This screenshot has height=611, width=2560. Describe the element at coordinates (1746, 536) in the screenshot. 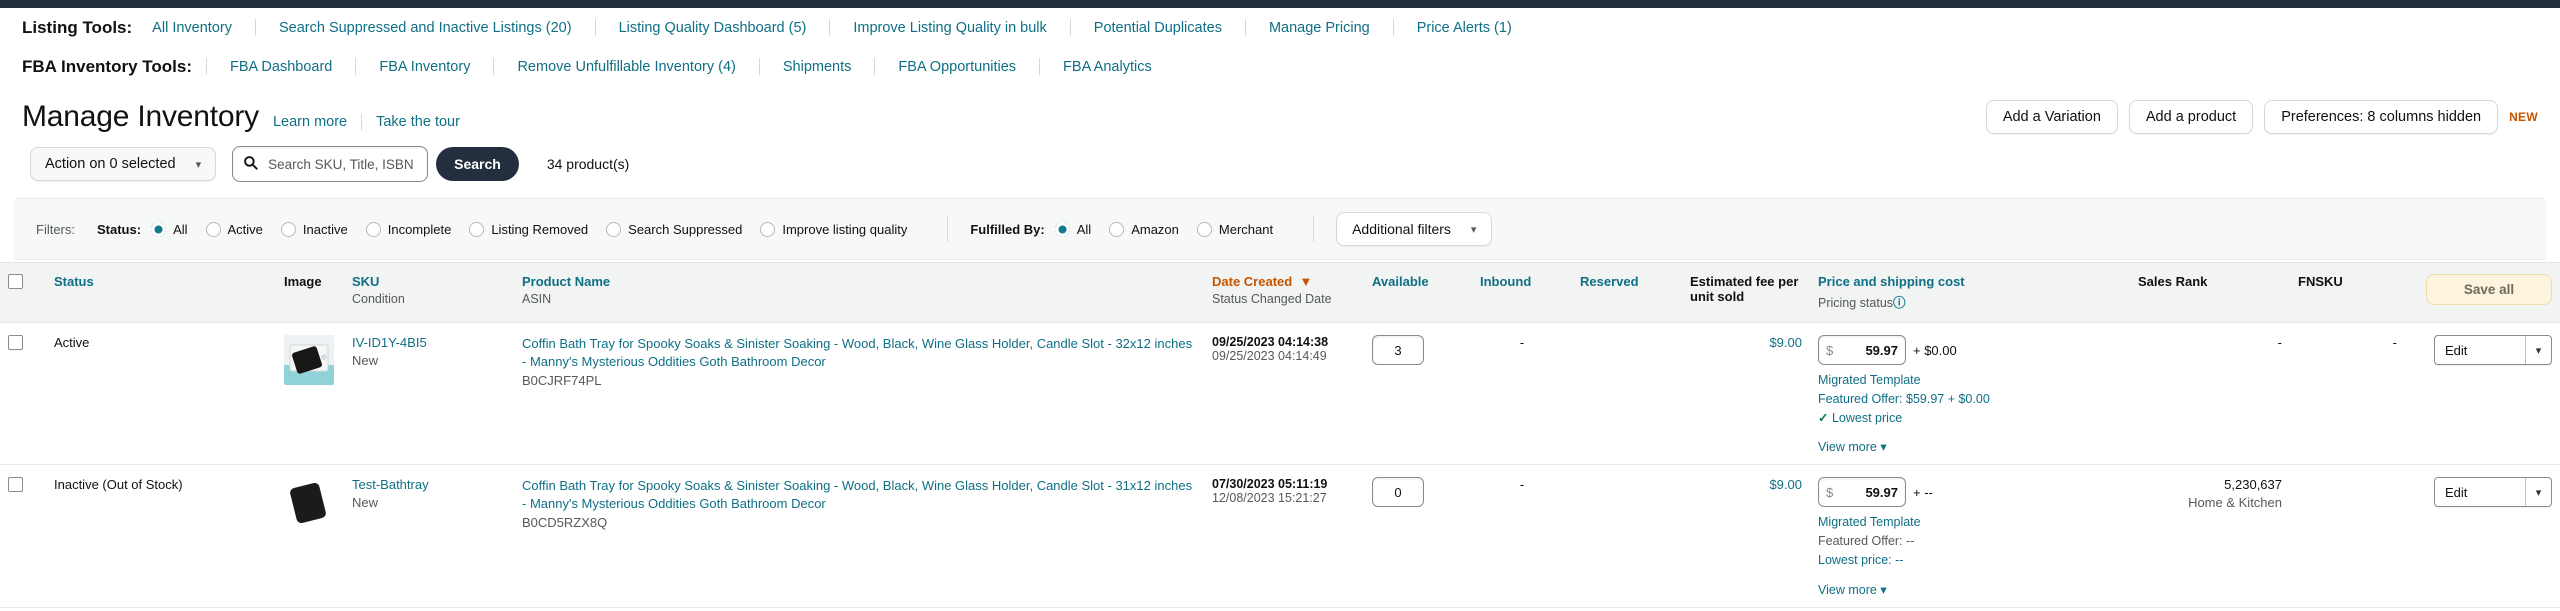

I see `row-estimated-fee: $9.00` at that location.